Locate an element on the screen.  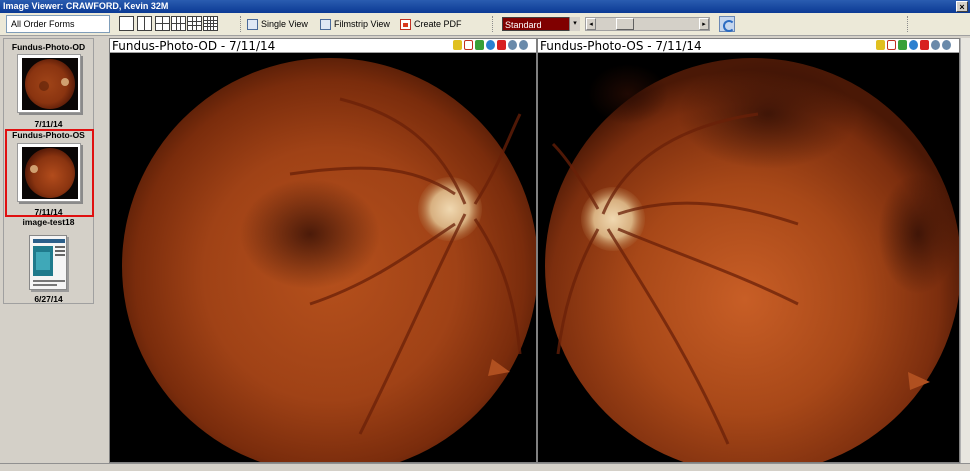
filmstrip-view-label: Filmstrip View is located at coordinates (362, 24).